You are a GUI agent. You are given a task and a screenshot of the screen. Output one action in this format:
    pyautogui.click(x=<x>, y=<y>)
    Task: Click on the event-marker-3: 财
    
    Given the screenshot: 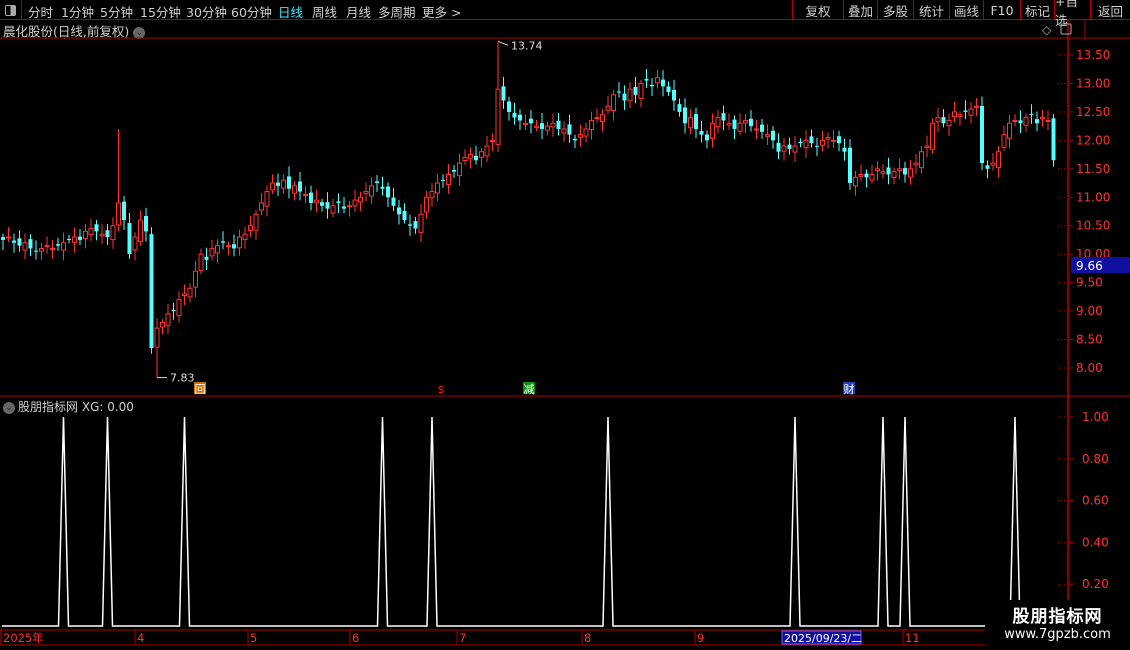 What is the action you would take?
    pyautogui.click(x=849, y=389)
    